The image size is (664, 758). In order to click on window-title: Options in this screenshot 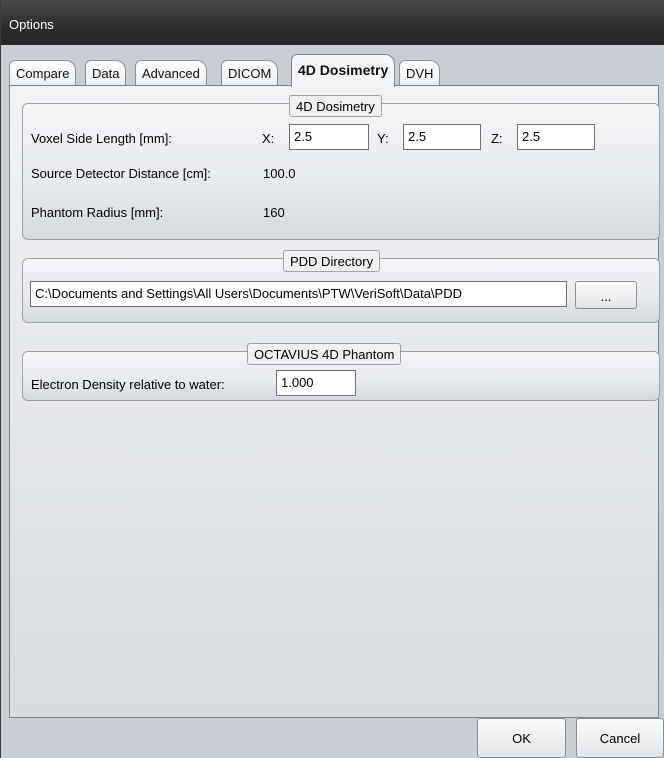, I will do `click(31, 24)`.